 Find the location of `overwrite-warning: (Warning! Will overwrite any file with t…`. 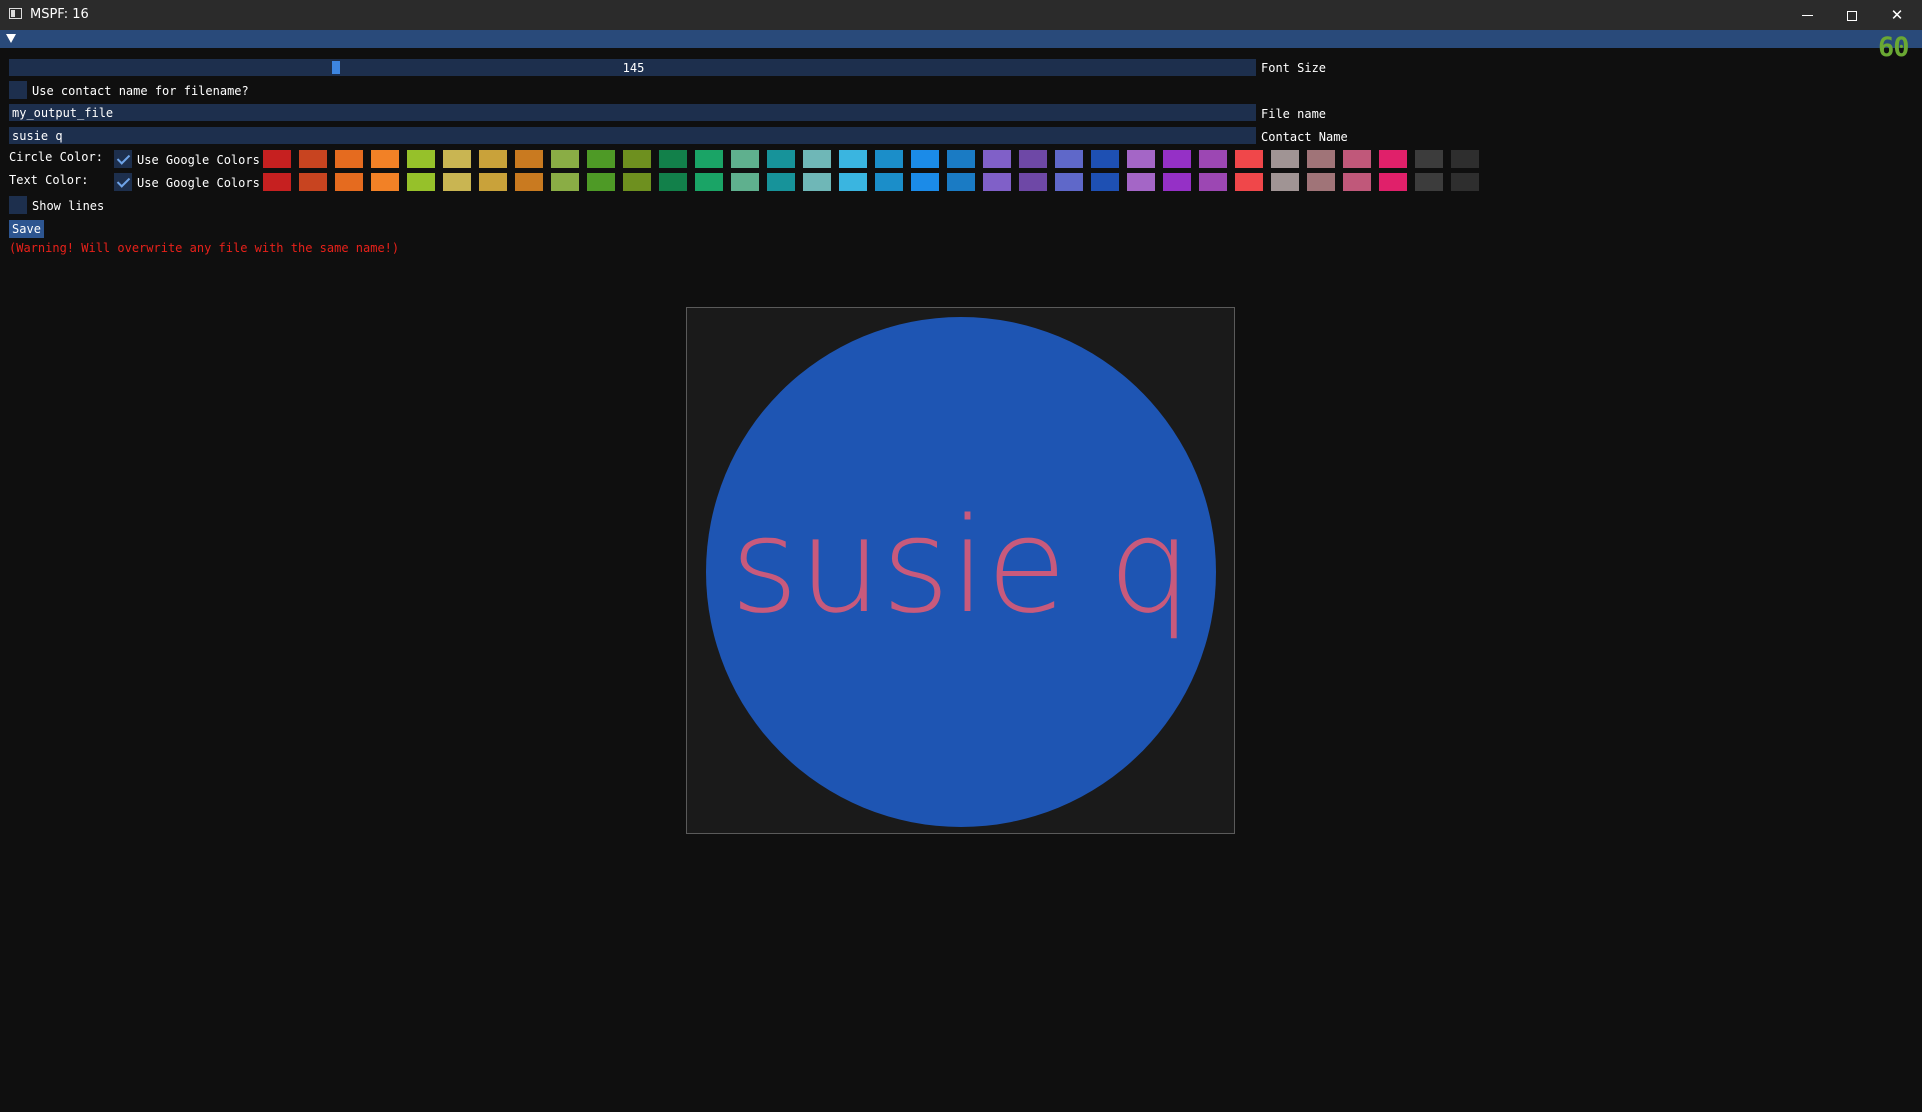

overwrite-warning: (Warning! Will overwrite any file with t… is located at coordinates (204, 248).